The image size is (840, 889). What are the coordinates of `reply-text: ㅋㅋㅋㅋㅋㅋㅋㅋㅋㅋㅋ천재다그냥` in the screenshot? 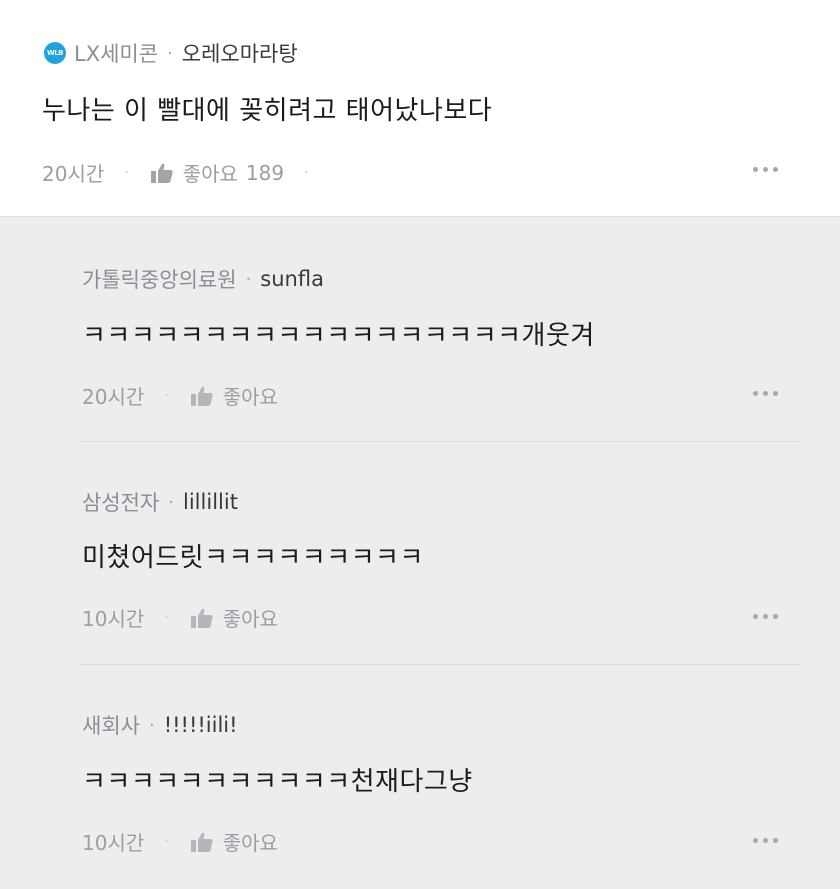 It's located at (277, 782).